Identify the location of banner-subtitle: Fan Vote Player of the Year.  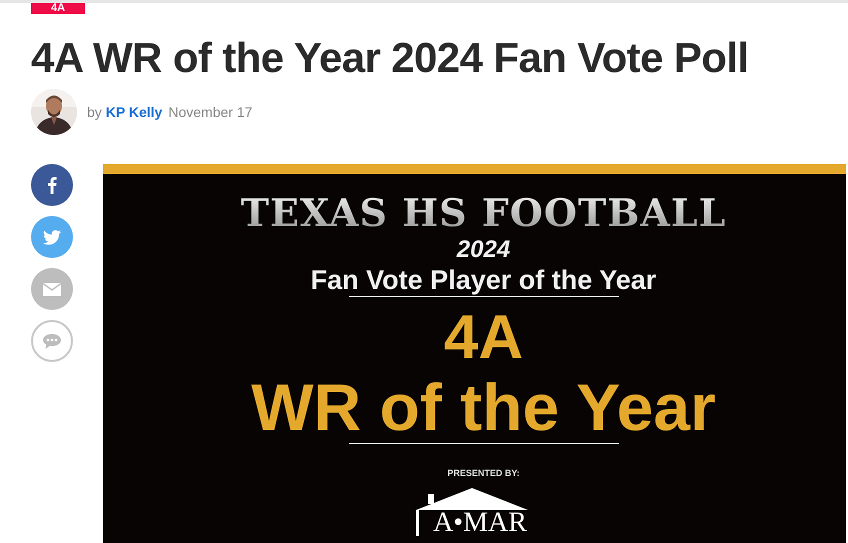
(483, 280).